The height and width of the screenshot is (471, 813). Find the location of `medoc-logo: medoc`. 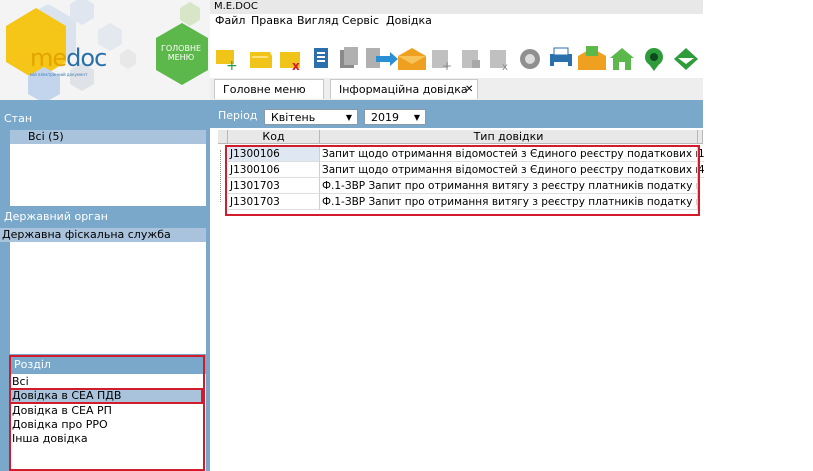

medoc-logo: medoc is located at coordinates (68, 58).